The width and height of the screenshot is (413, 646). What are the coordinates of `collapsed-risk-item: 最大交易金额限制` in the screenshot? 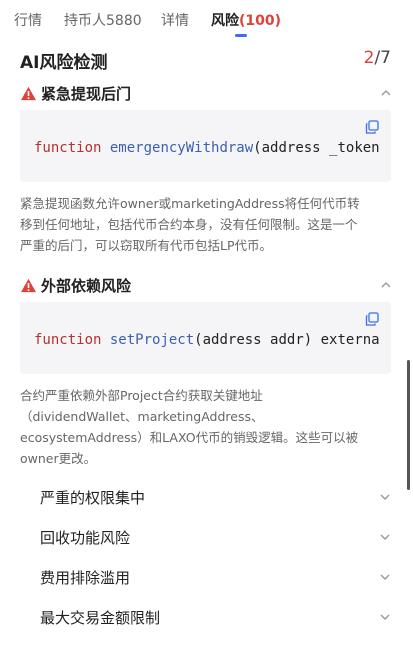 It's located at (206, 618).